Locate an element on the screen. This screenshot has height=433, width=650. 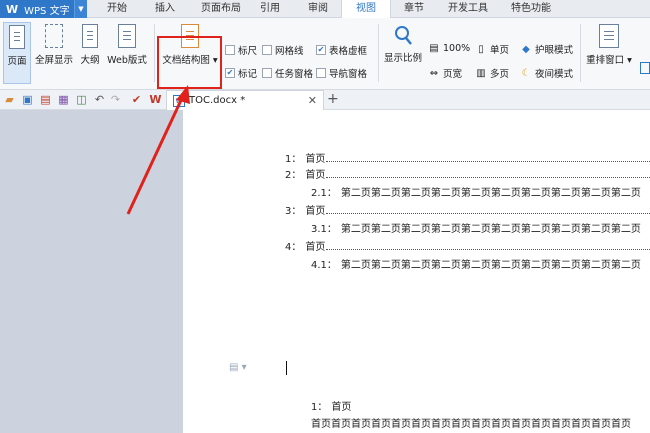
full-screen-icon is located at coordinates (54, 36).